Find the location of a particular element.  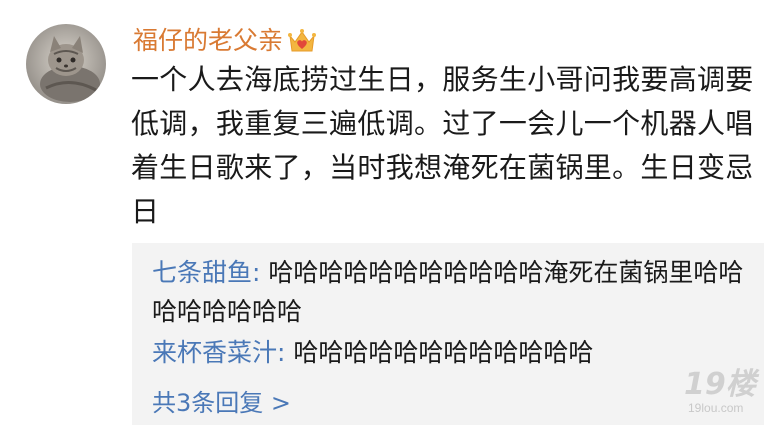

cat-avatar-image is located at coordinates (66, 64).